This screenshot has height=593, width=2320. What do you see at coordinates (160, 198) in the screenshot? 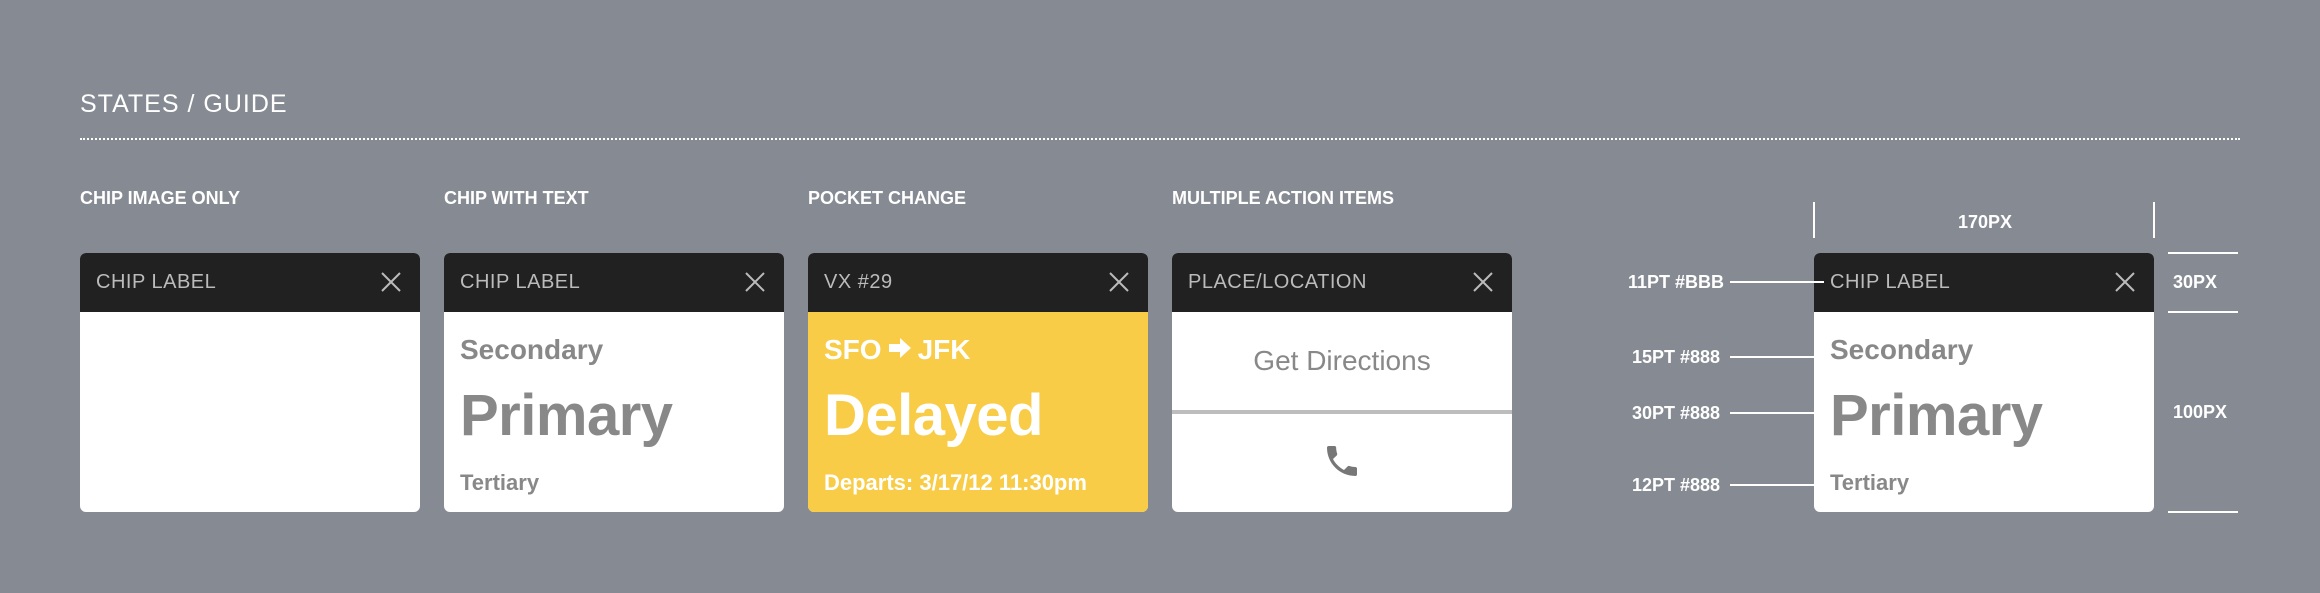
I see `section-label-image-only: CHIP IMAGE ONLY` at bounding box center [160, 198].